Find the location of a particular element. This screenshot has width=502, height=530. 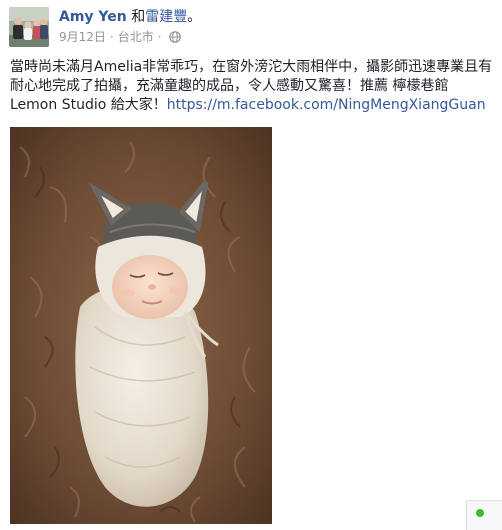

chat-corner is located at coordinates (484, 515).